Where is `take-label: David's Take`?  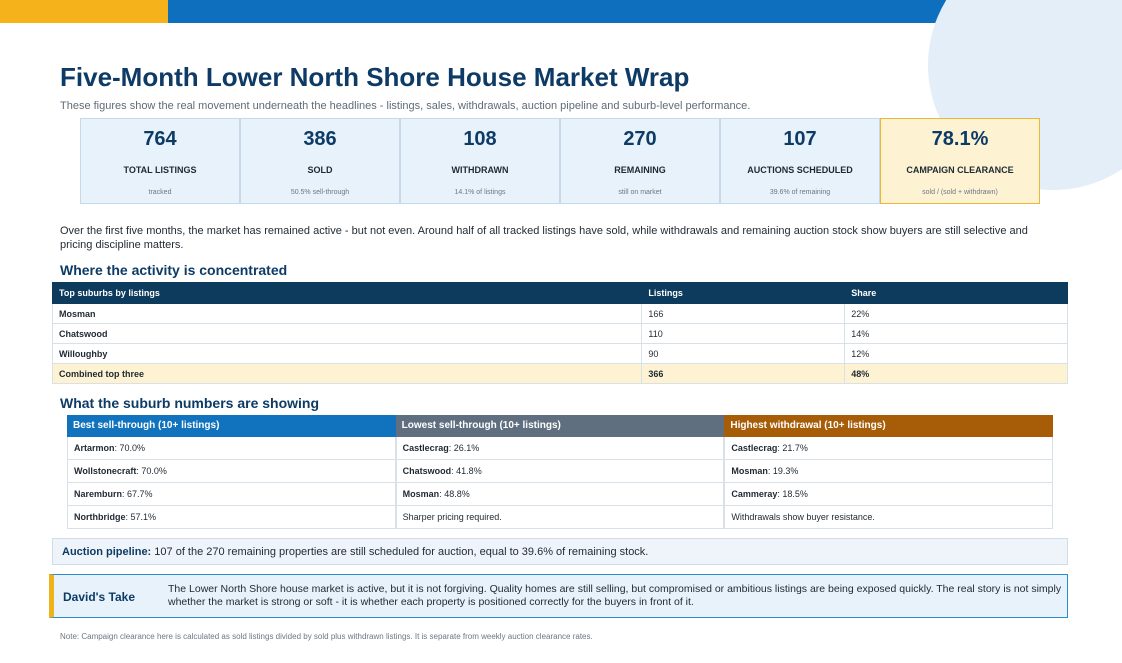
take-label: David's Take is located at coordinates (99, 597).